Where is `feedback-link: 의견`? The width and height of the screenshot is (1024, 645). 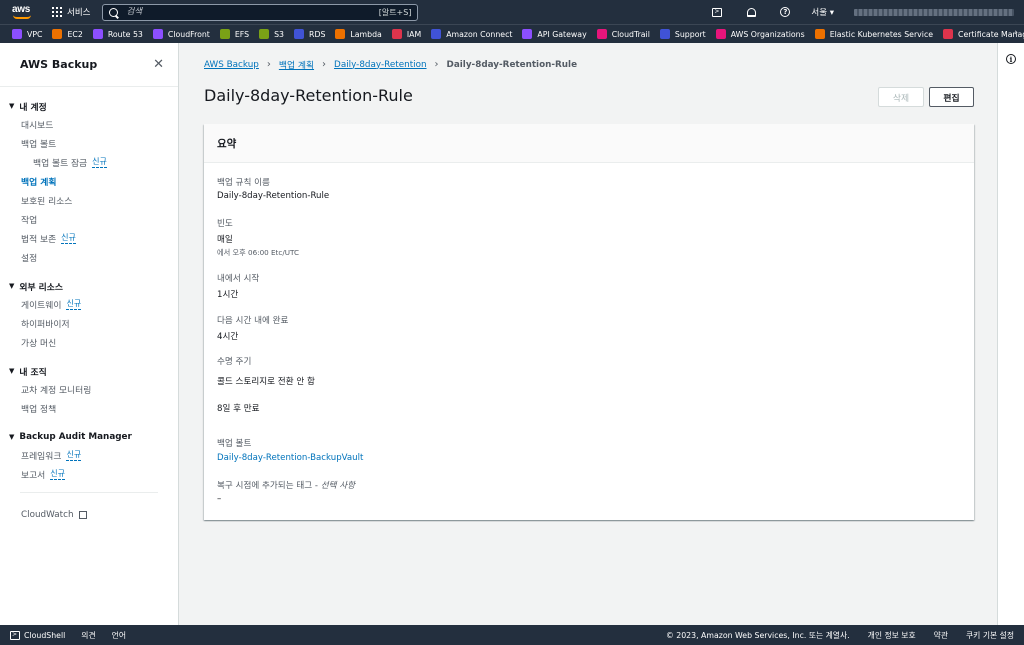 feedback-link: 의견 is located at coordinates (88, 635).